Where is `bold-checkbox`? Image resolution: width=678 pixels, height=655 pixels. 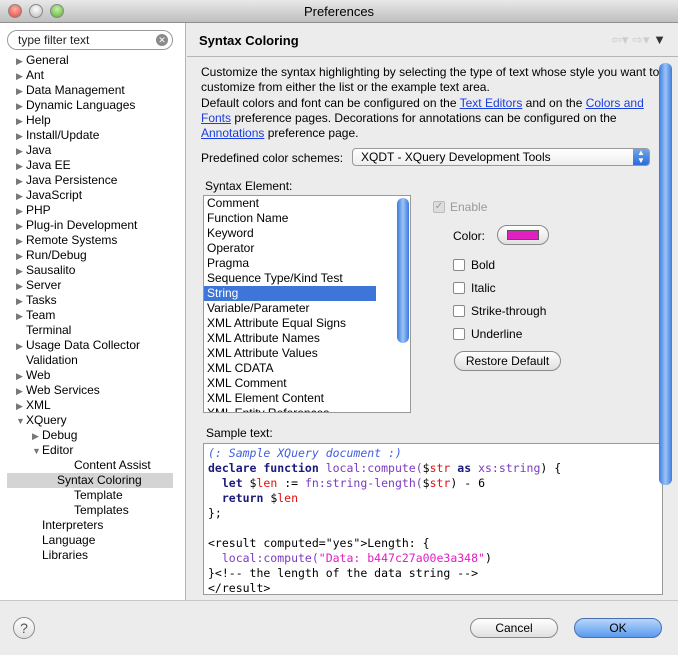
bold-checkbox is located at coordinates (459, 265).